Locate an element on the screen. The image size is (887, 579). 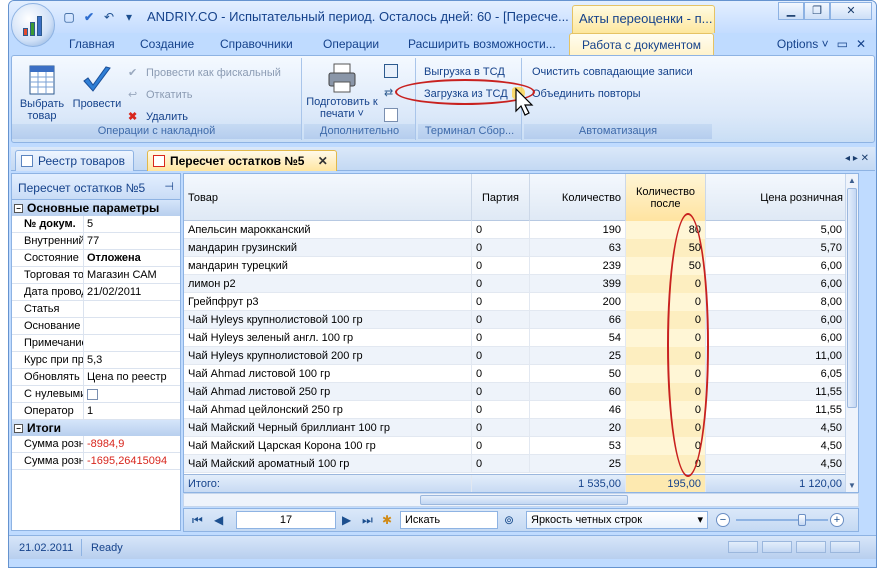
tab-document: Работа с документом is located at coordinates (642, 44).